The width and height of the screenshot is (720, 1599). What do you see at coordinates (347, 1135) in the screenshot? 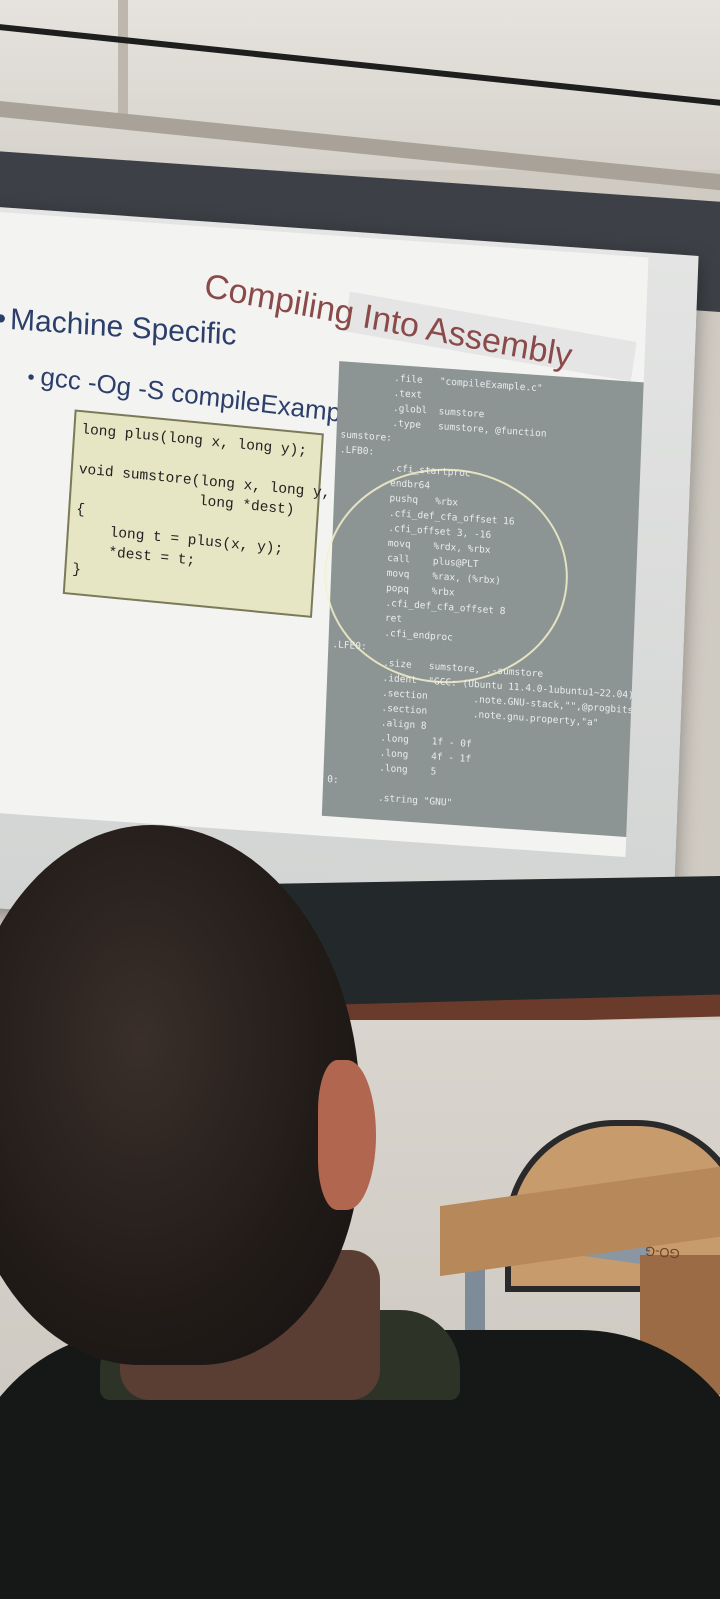
I see `person-ear` at bounding box center [347, 1135].